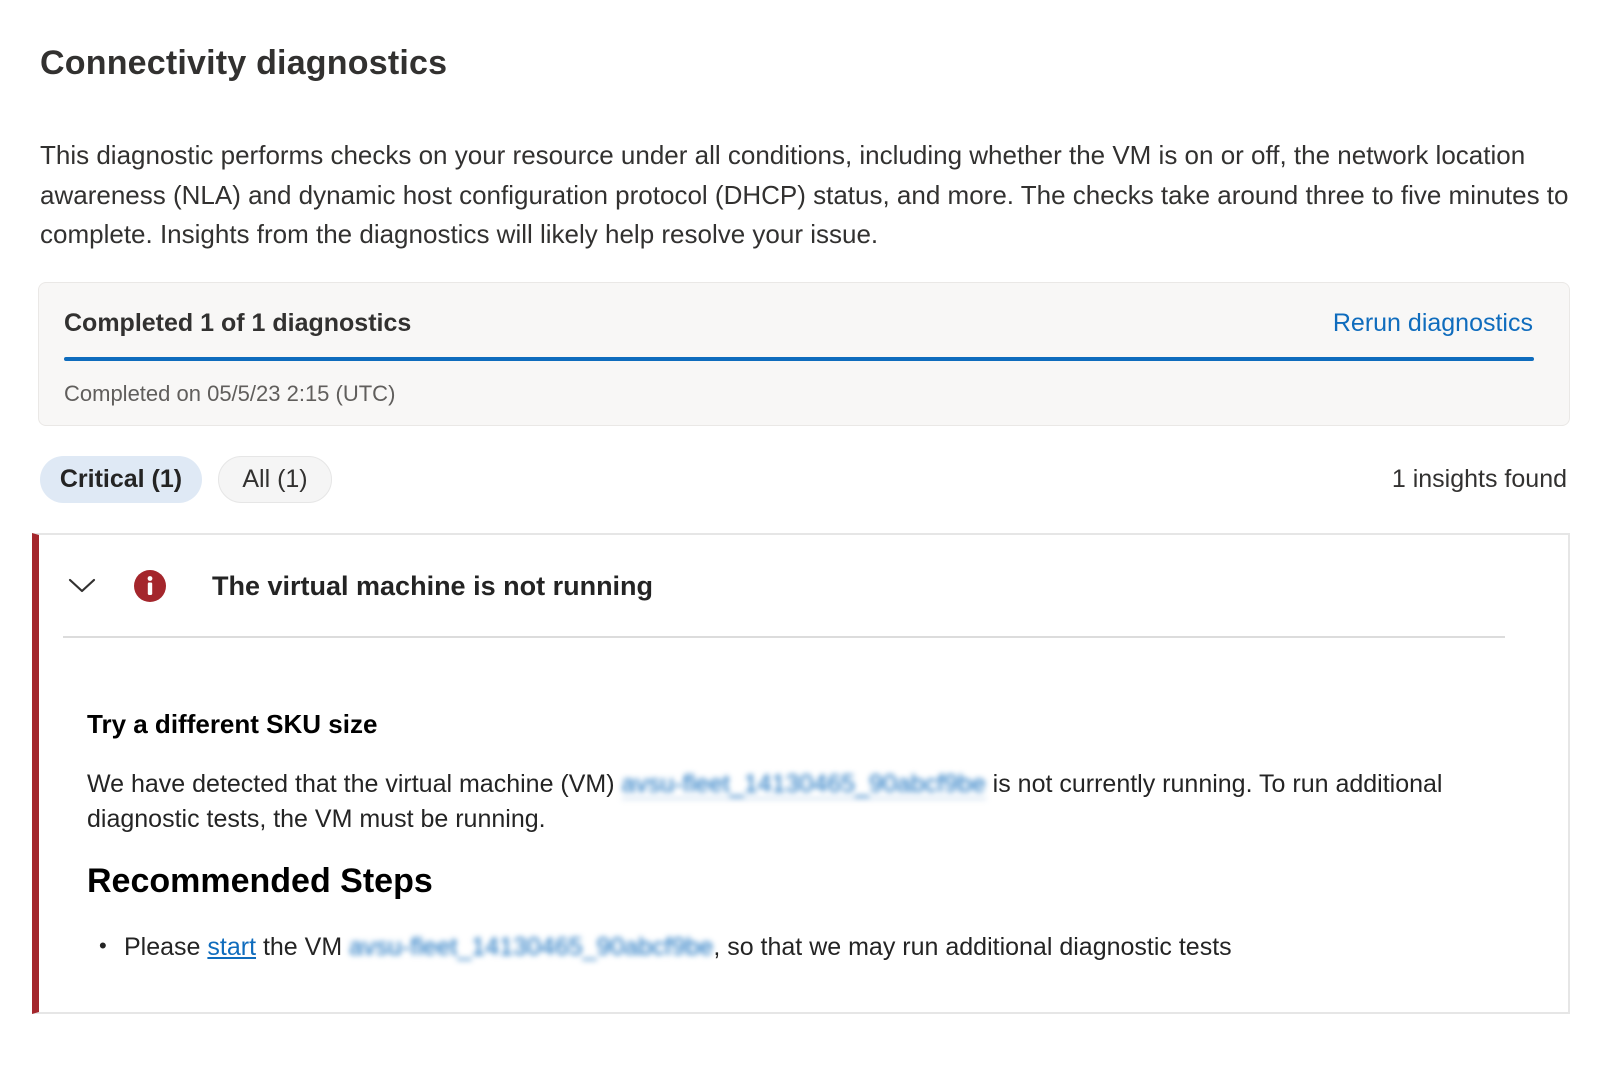 This screenshot has width=1600, height=1072. What do you see at coordinates (230, 393) in the screenshot?
I see `completed-timestamp: Completed on 05/5/23 2:15 (UTC)` at bounding box center [230, 393].